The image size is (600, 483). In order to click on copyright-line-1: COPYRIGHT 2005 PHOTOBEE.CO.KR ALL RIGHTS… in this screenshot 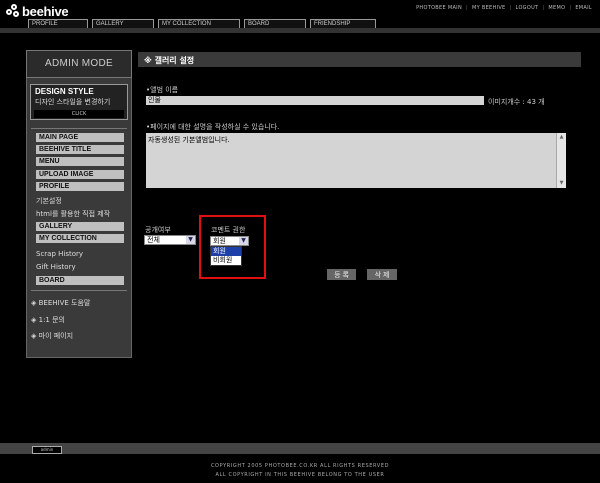, I will do `click(300, 466)`.